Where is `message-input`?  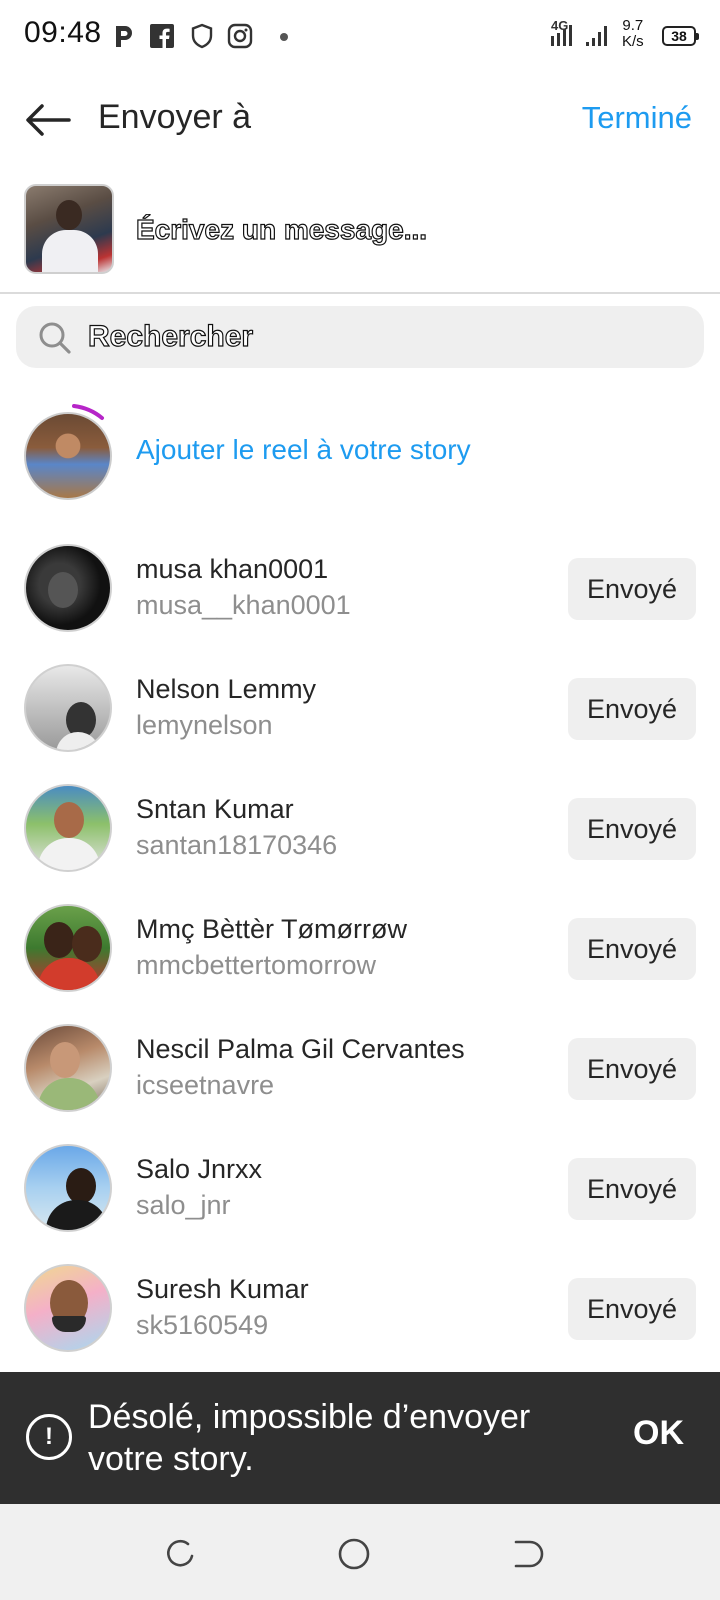
message-input is located at coordinates (406, 230).